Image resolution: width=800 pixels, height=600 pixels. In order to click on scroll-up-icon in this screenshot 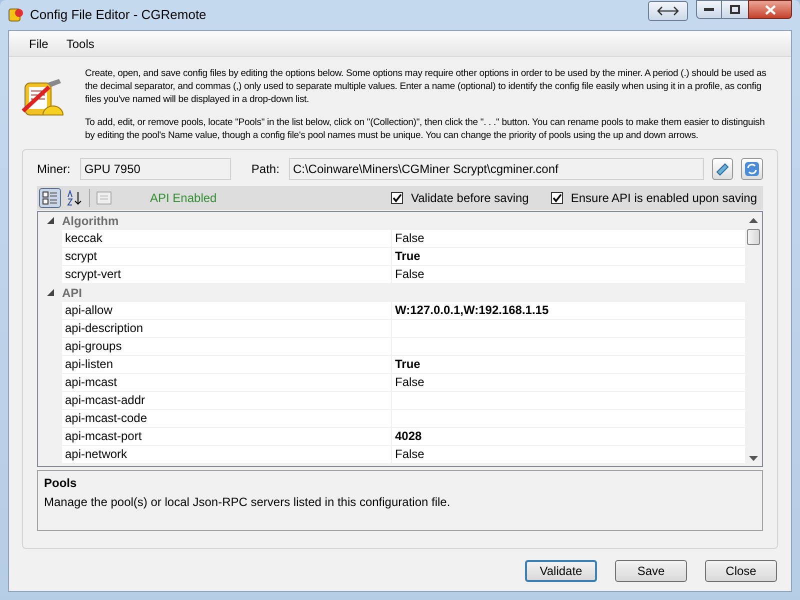, I will do `click(753, 220)`.